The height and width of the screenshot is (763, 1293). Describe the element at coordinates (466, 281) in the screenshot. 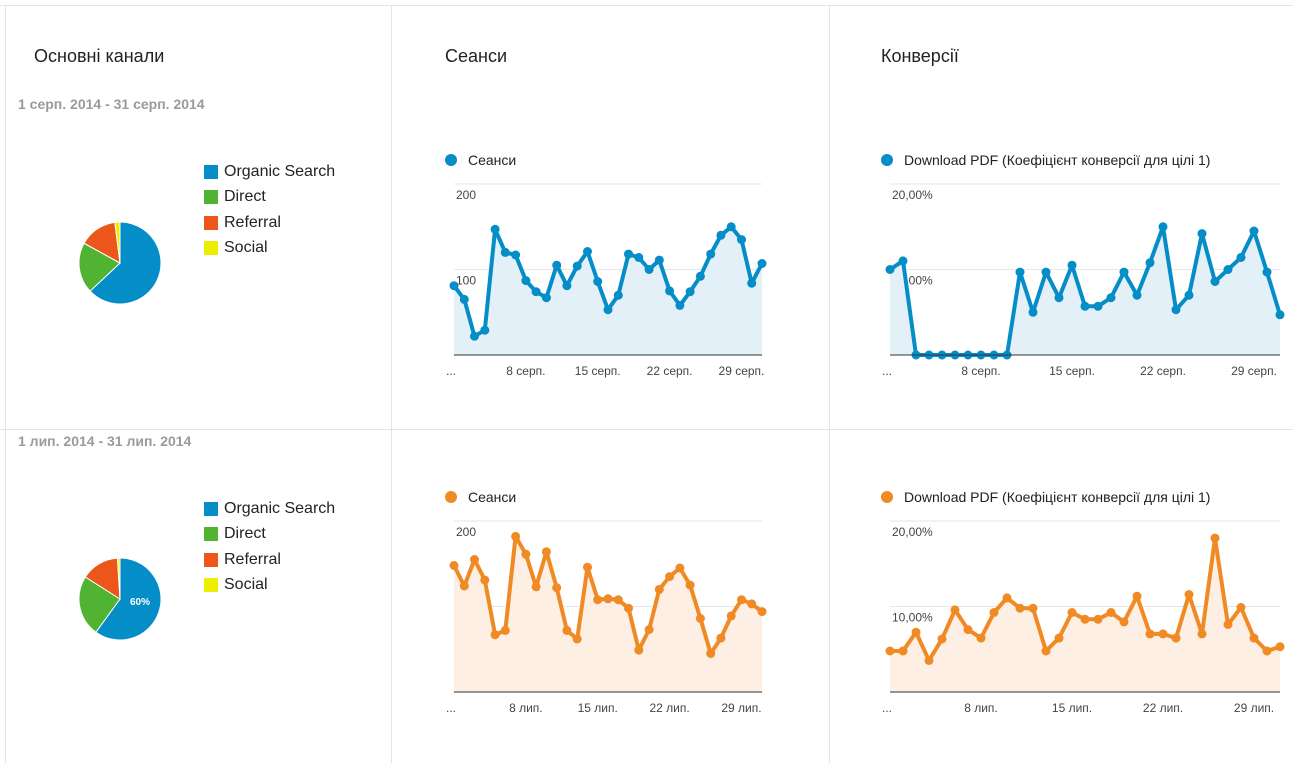

I see `y-axis-label: 100` at that location.